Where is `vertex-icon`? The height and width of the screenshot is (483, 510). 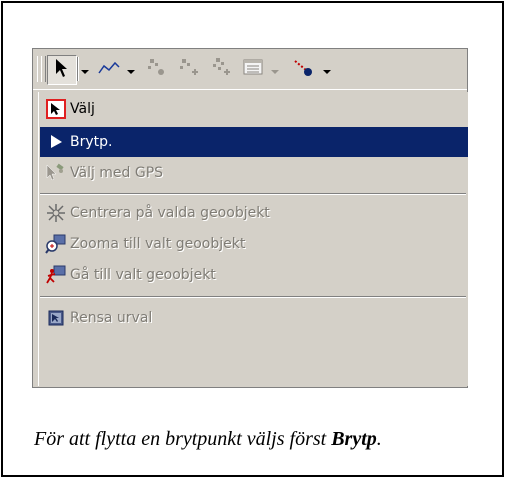
vertex-icon is located at coordinates (157, 69).